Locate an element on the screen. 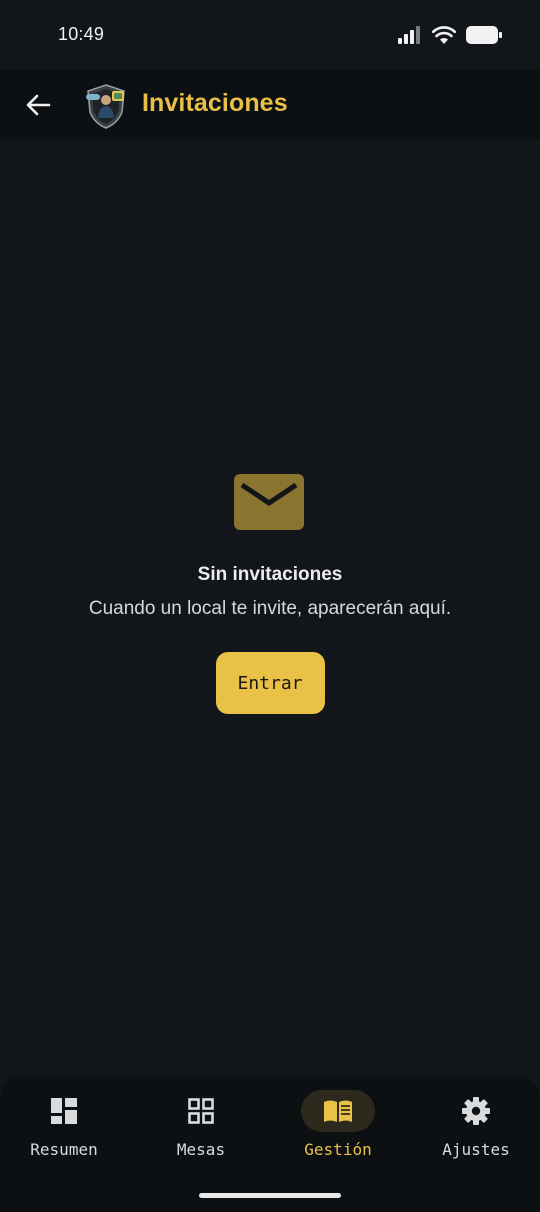  signal-icon is located at coordinates (409, 34).